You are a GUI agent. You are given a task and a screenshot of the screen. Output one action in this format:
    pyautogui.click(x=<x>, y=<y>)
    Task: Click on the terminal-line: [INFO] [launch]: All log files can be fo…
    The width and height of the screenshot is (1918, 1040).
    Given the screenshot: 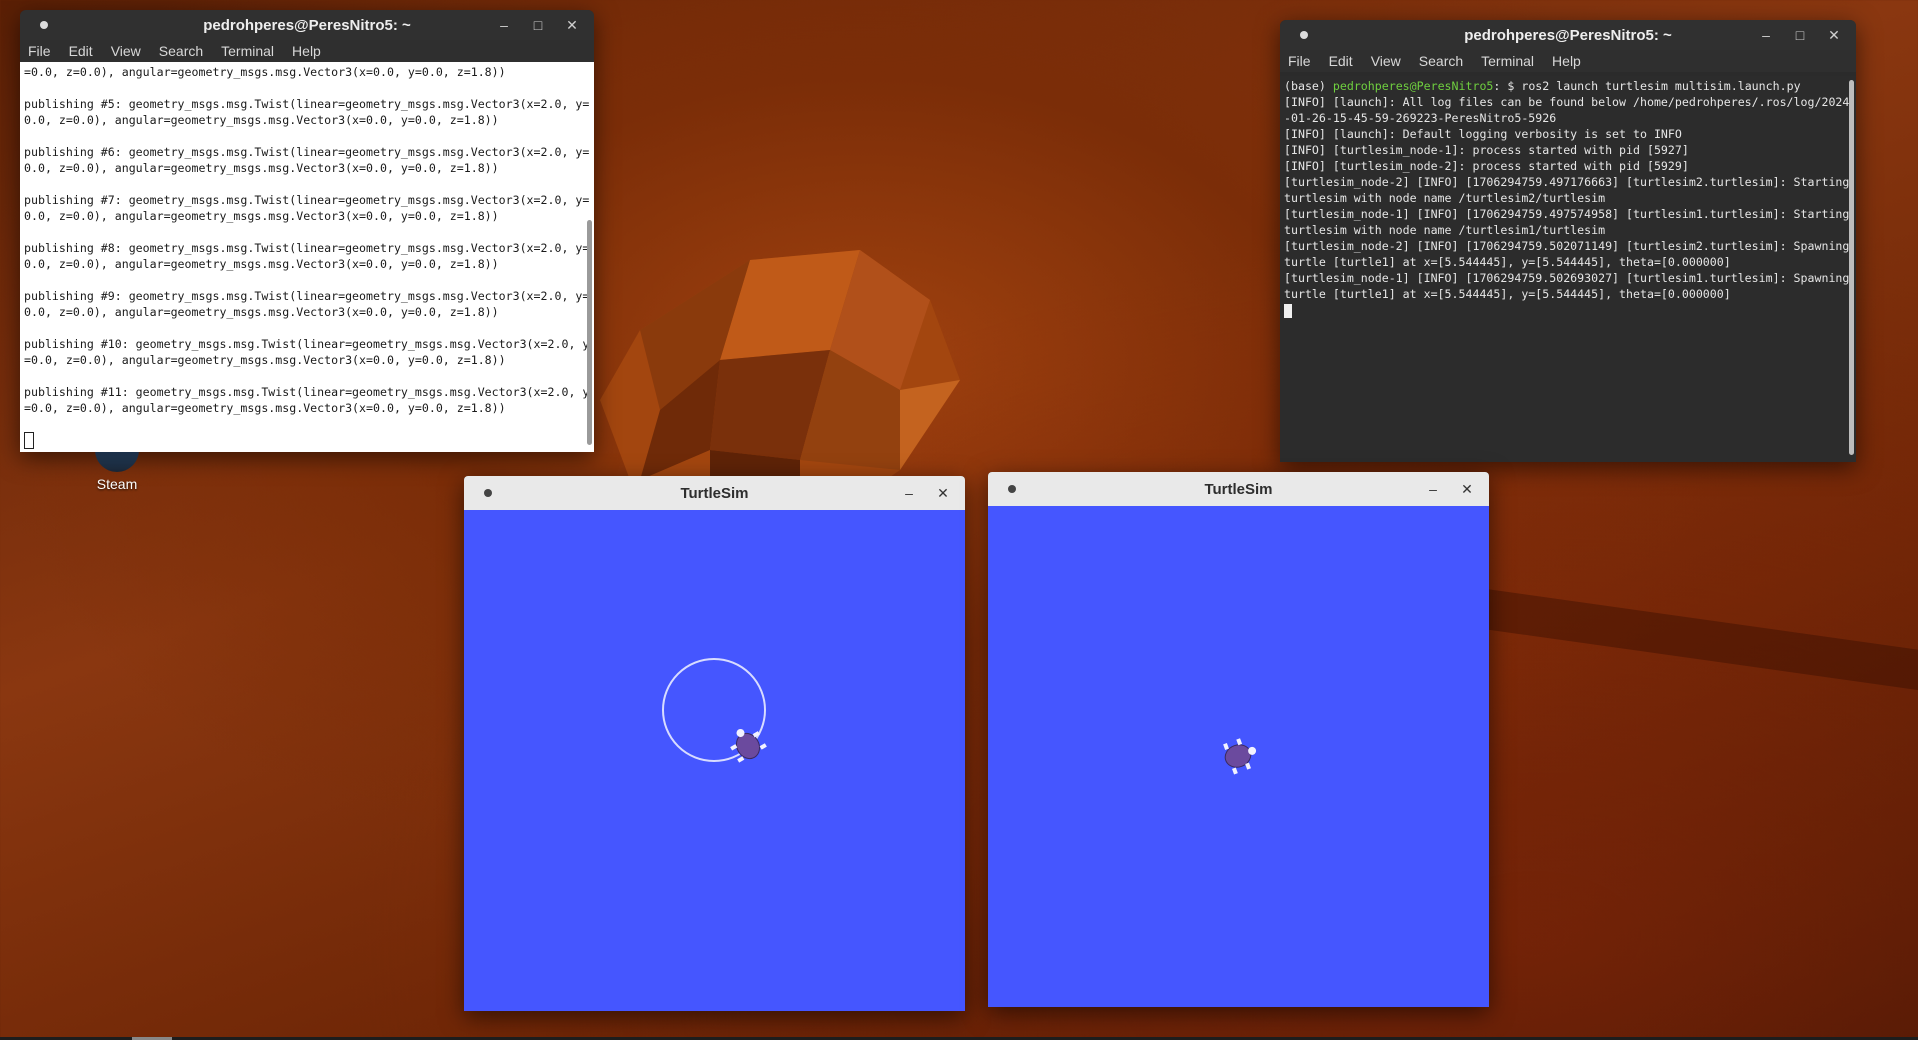 What is the action you would take?
    pyautogui.click(x=1567, y=110)
    